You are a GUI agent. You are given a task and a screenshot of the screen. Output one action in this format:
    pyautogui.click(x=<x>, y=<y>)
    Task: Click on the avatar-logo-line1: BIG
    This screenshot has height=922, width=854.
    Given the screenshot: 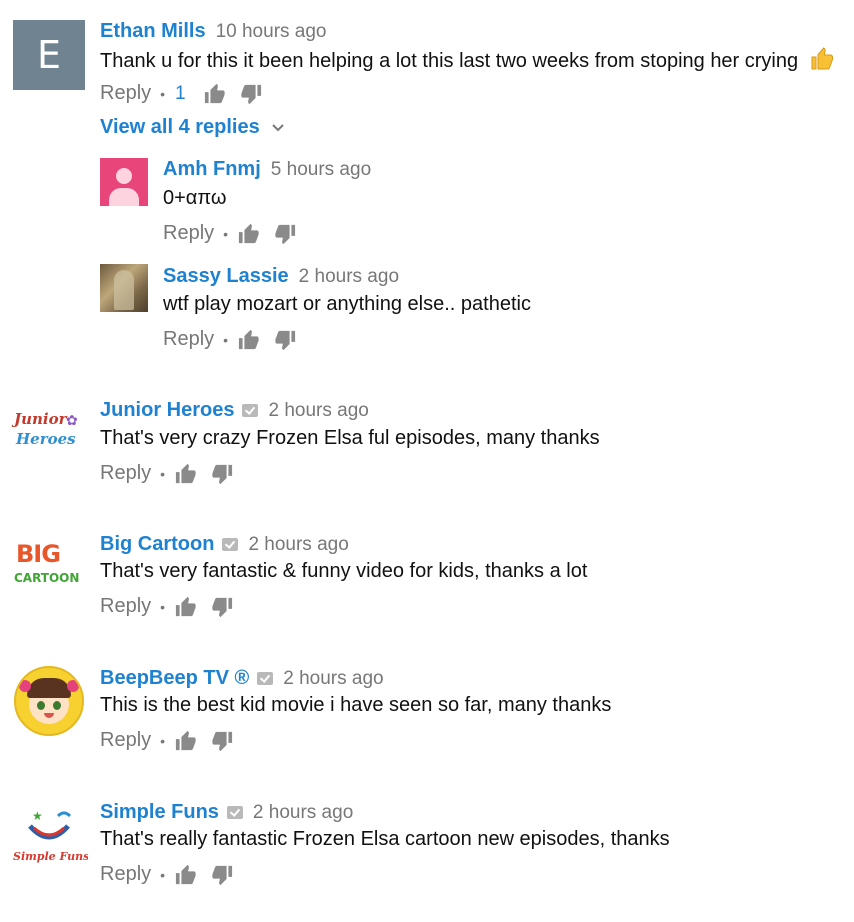 What is the action you would take?
    pyautogui.click(x=38, y=554)
    